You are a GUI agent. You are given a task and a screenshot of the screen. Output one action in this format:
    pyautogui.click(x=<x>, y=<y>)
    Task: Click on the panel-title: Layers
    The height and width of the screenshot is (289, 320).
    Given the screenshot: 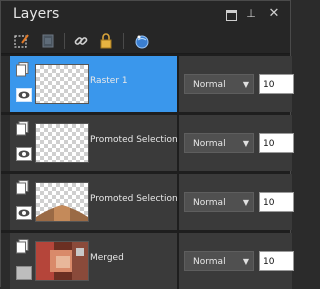 What is the action you would take?
    pyautogui.click(x=36, y=14)
    